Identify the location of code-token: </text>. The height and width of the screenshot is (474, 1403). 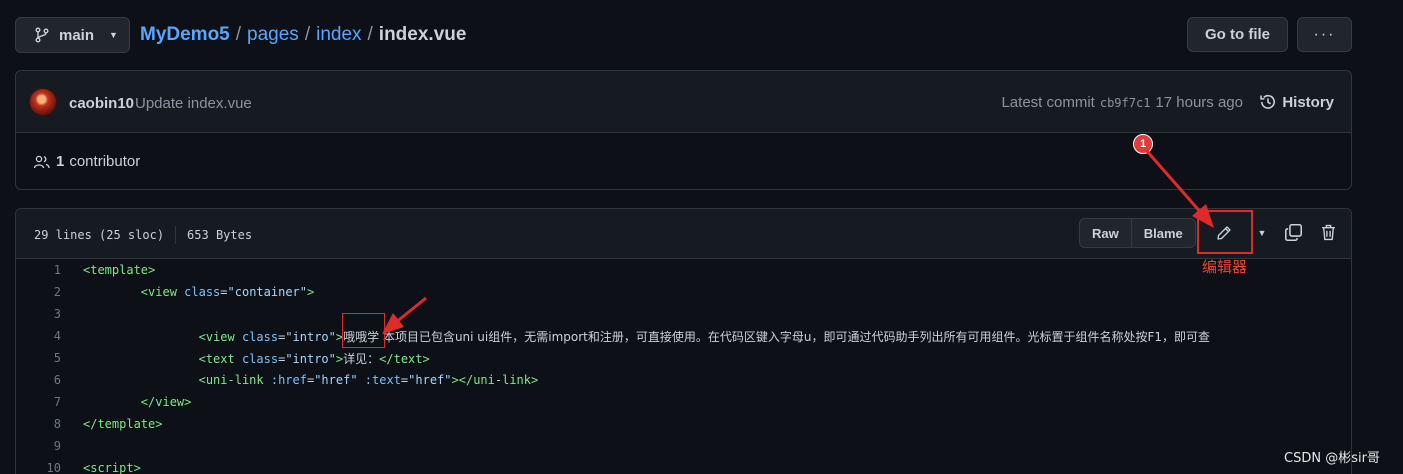
(404, 358).